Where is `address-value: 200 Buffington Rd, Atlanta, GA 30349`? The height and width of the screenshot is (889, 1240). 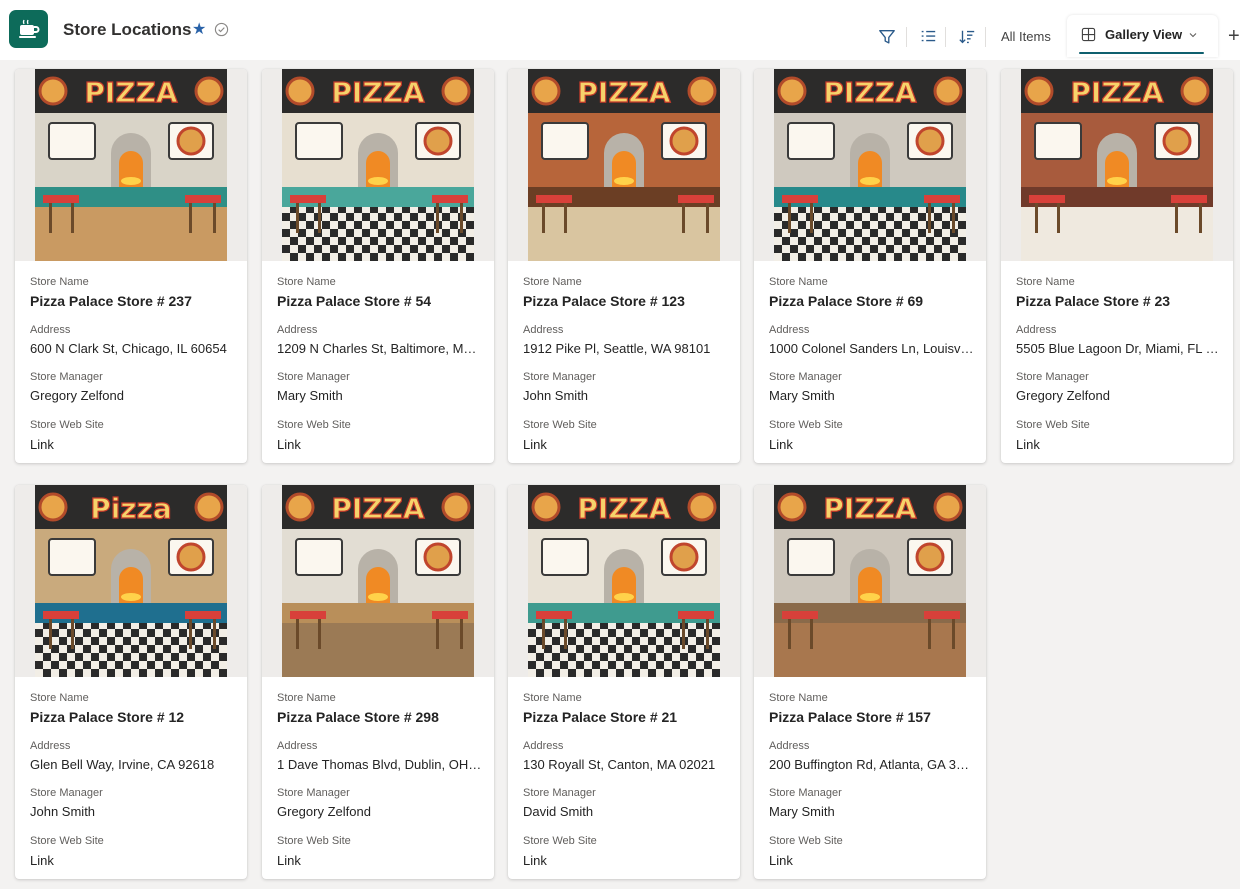 address-value: 200 Buffington Rd, Atlanta, GA 30349 is located at coordinates (871, 764).